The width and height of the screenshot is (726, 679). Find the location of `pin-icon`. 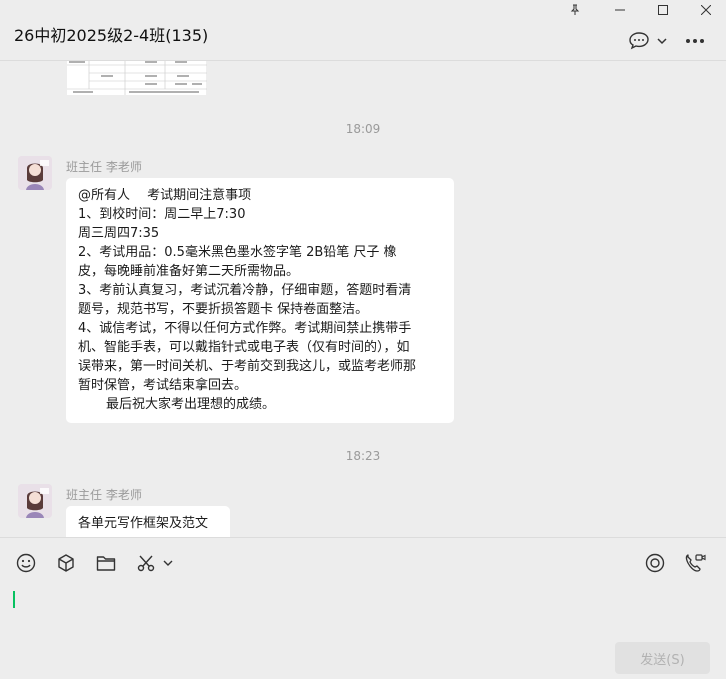

pin-icon is located at coordinates (575, 10).